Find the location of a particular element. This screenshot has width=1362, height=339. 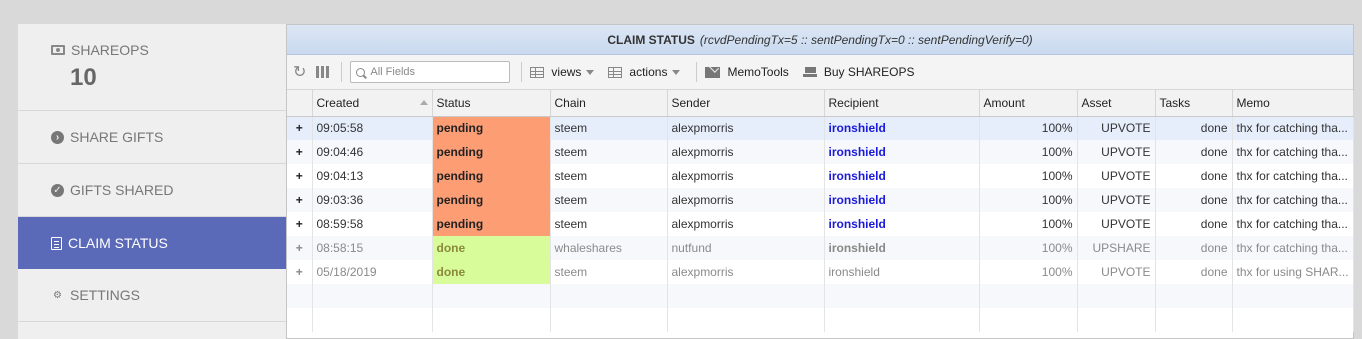

empty-row is located at coordinates (820, 320).